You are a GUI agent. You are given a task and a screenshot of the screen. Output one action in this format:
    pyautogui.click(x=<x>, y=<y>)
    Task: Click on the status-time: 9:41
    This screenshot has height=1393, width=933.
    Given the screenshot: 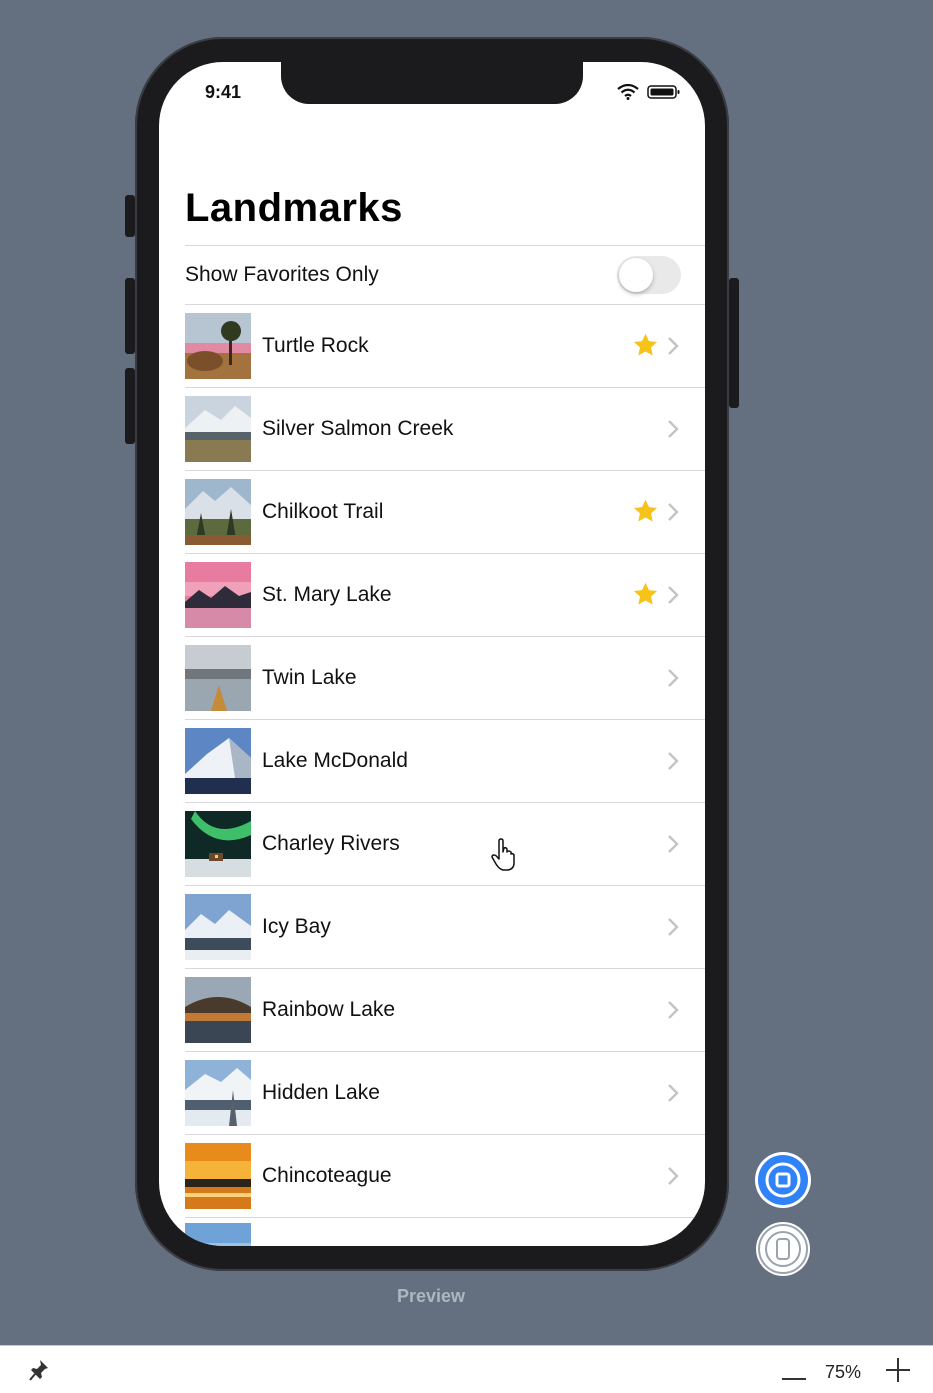 What is the action you would take?
    pyautogui.click(x=223, y=92)
    